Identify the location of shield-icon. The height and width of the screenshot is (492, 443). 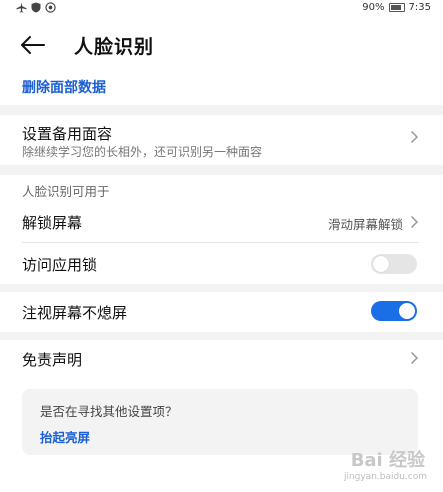
(36, 7).